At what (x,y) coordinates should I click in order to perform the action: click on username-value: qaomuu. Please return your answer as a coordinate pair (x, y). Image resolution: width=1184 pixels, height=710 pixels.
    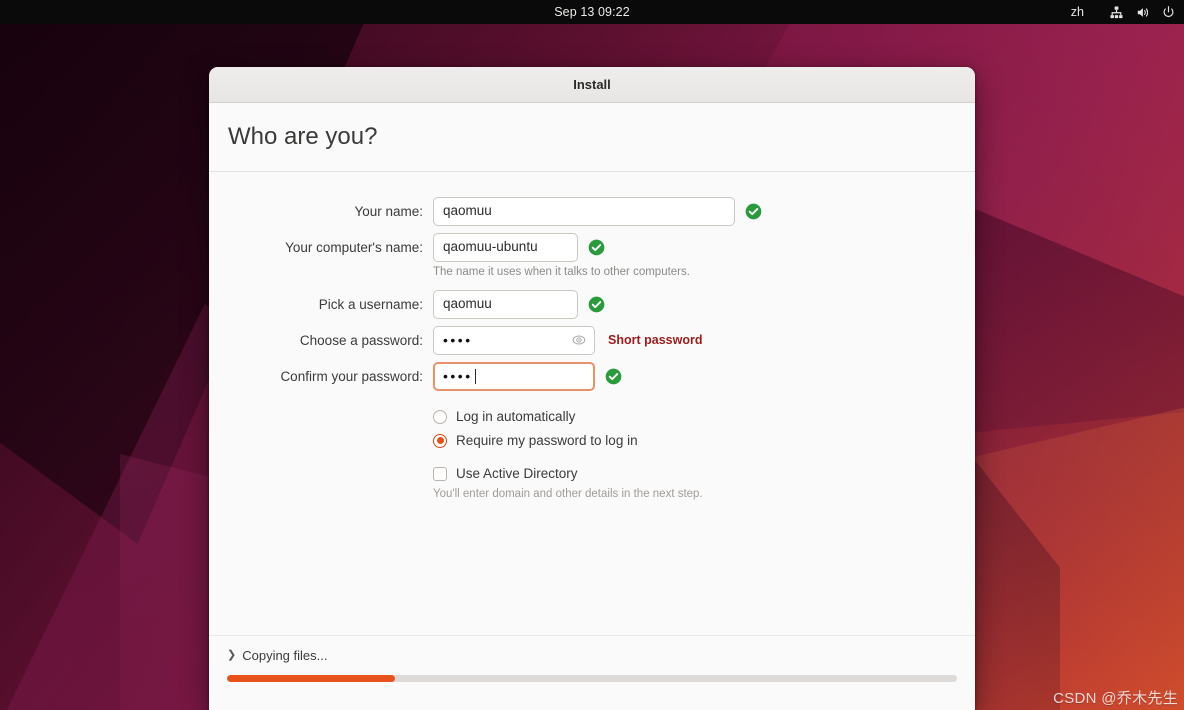
    Looking at the image, I should click on (467, 304).